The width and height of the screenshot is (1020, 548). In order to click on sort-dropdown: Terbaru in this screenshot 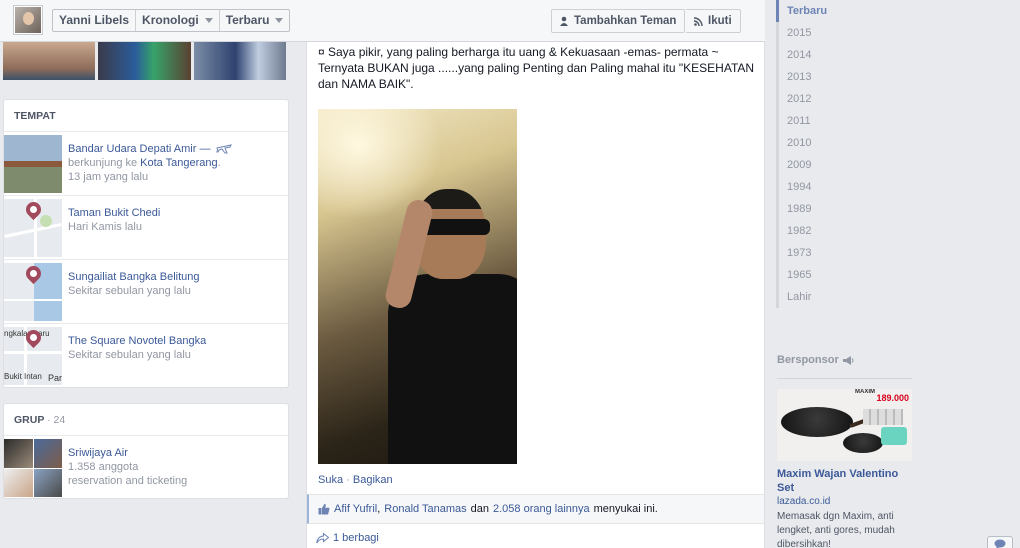, I will do `click(255, 20)`.